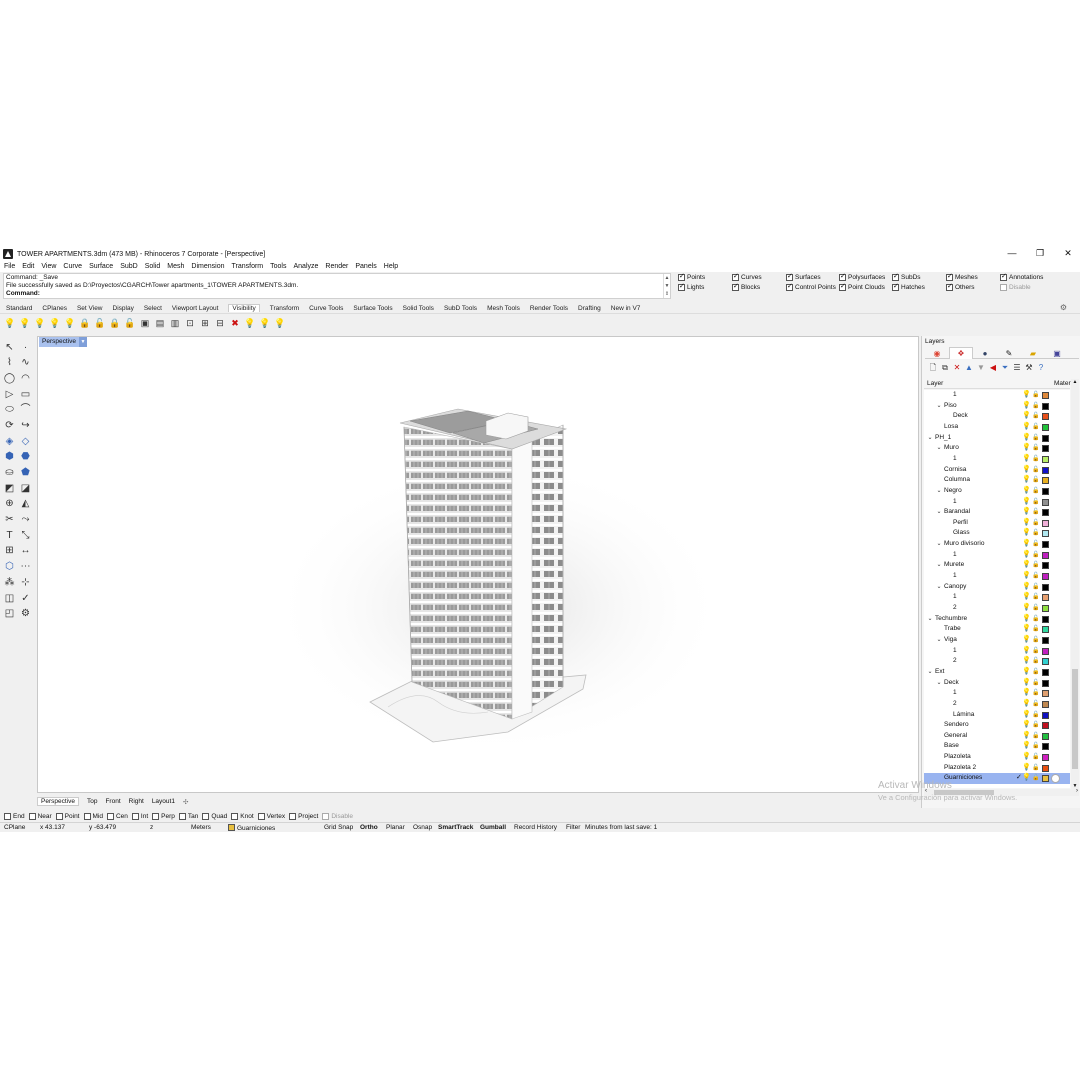 This screenshot has height=1080, width=1080. Describe the element at coordinates (271, 816) in the screenshot. I see `osnap-vertex: Vertex` at that location.